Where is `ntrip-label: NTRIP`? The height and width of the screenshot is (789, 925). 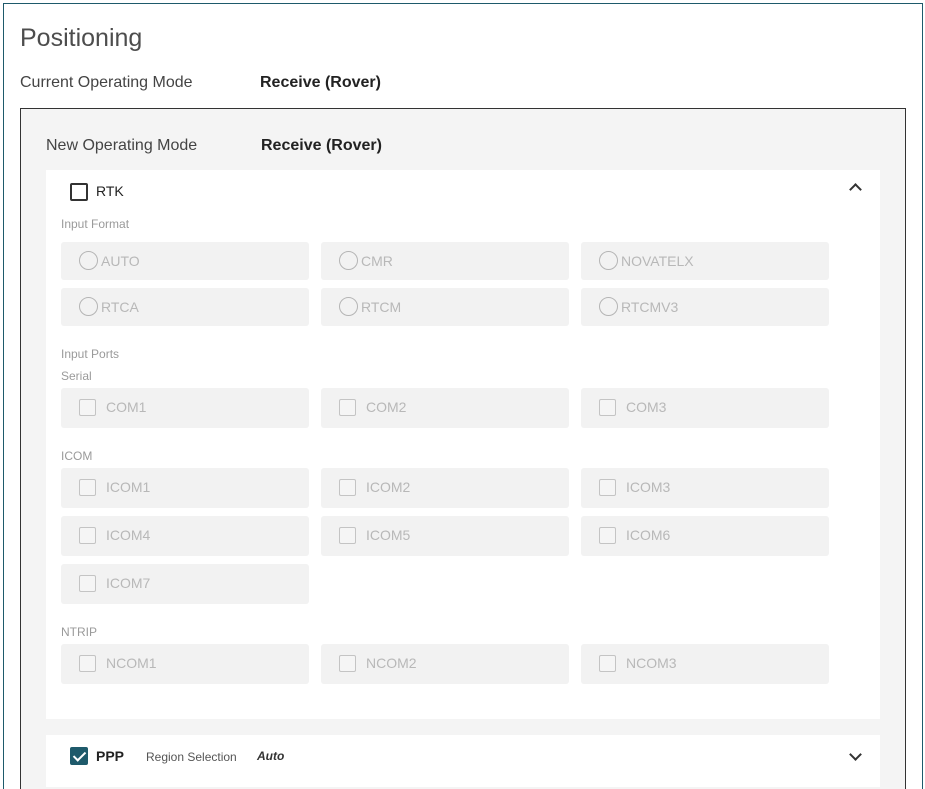 ntrip-label: NTRIP is located at coordinates (79, 632).